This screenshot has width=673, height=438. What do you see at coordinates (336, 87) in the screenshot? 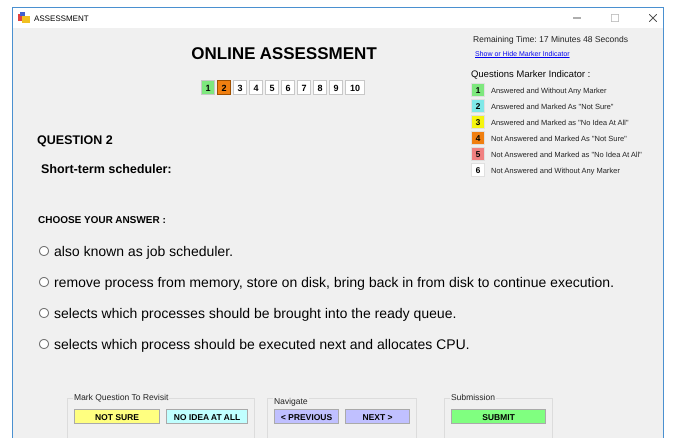
I see `question-button: 9` at bounding box center [336, 87].